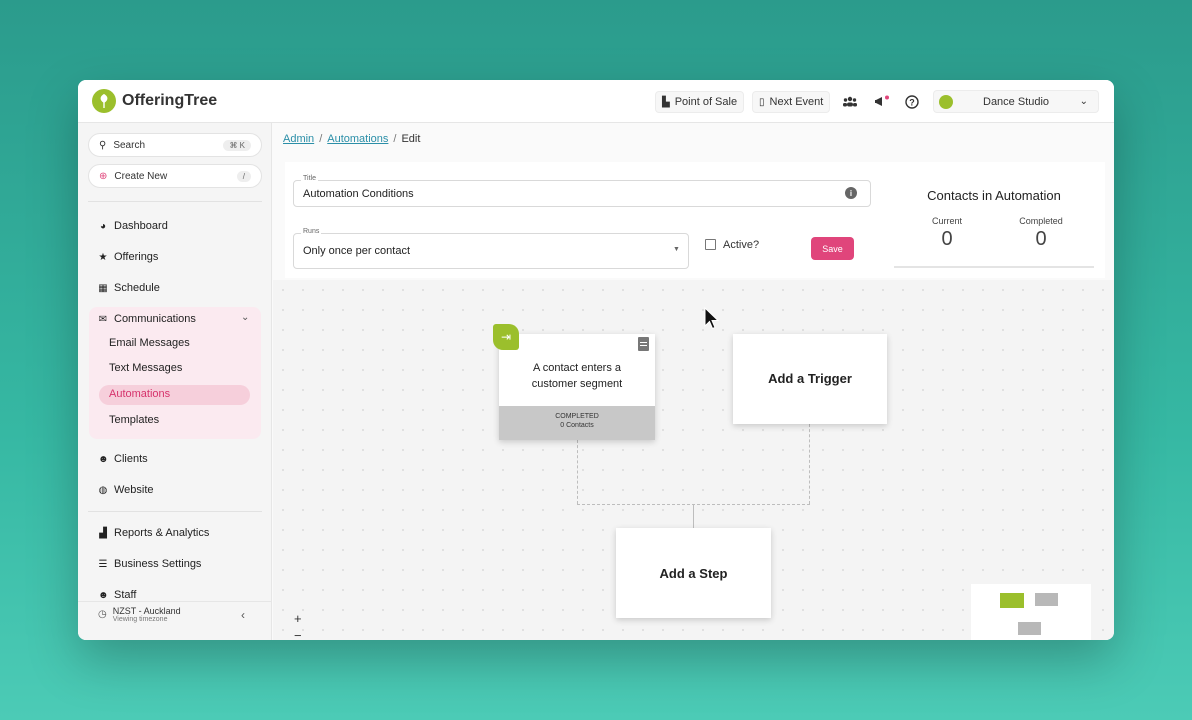  What do you see at coordinates (136, 257) in the screenshot?
I see `sidebar-item-label: Offerings` at bounding box center [136, 257].